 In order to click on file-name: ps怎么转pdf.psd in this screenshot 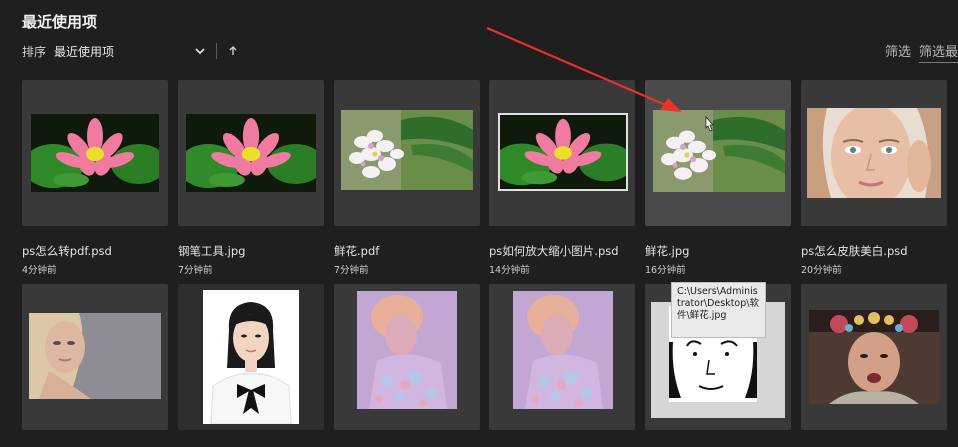, I will do `click(67, 251)`.